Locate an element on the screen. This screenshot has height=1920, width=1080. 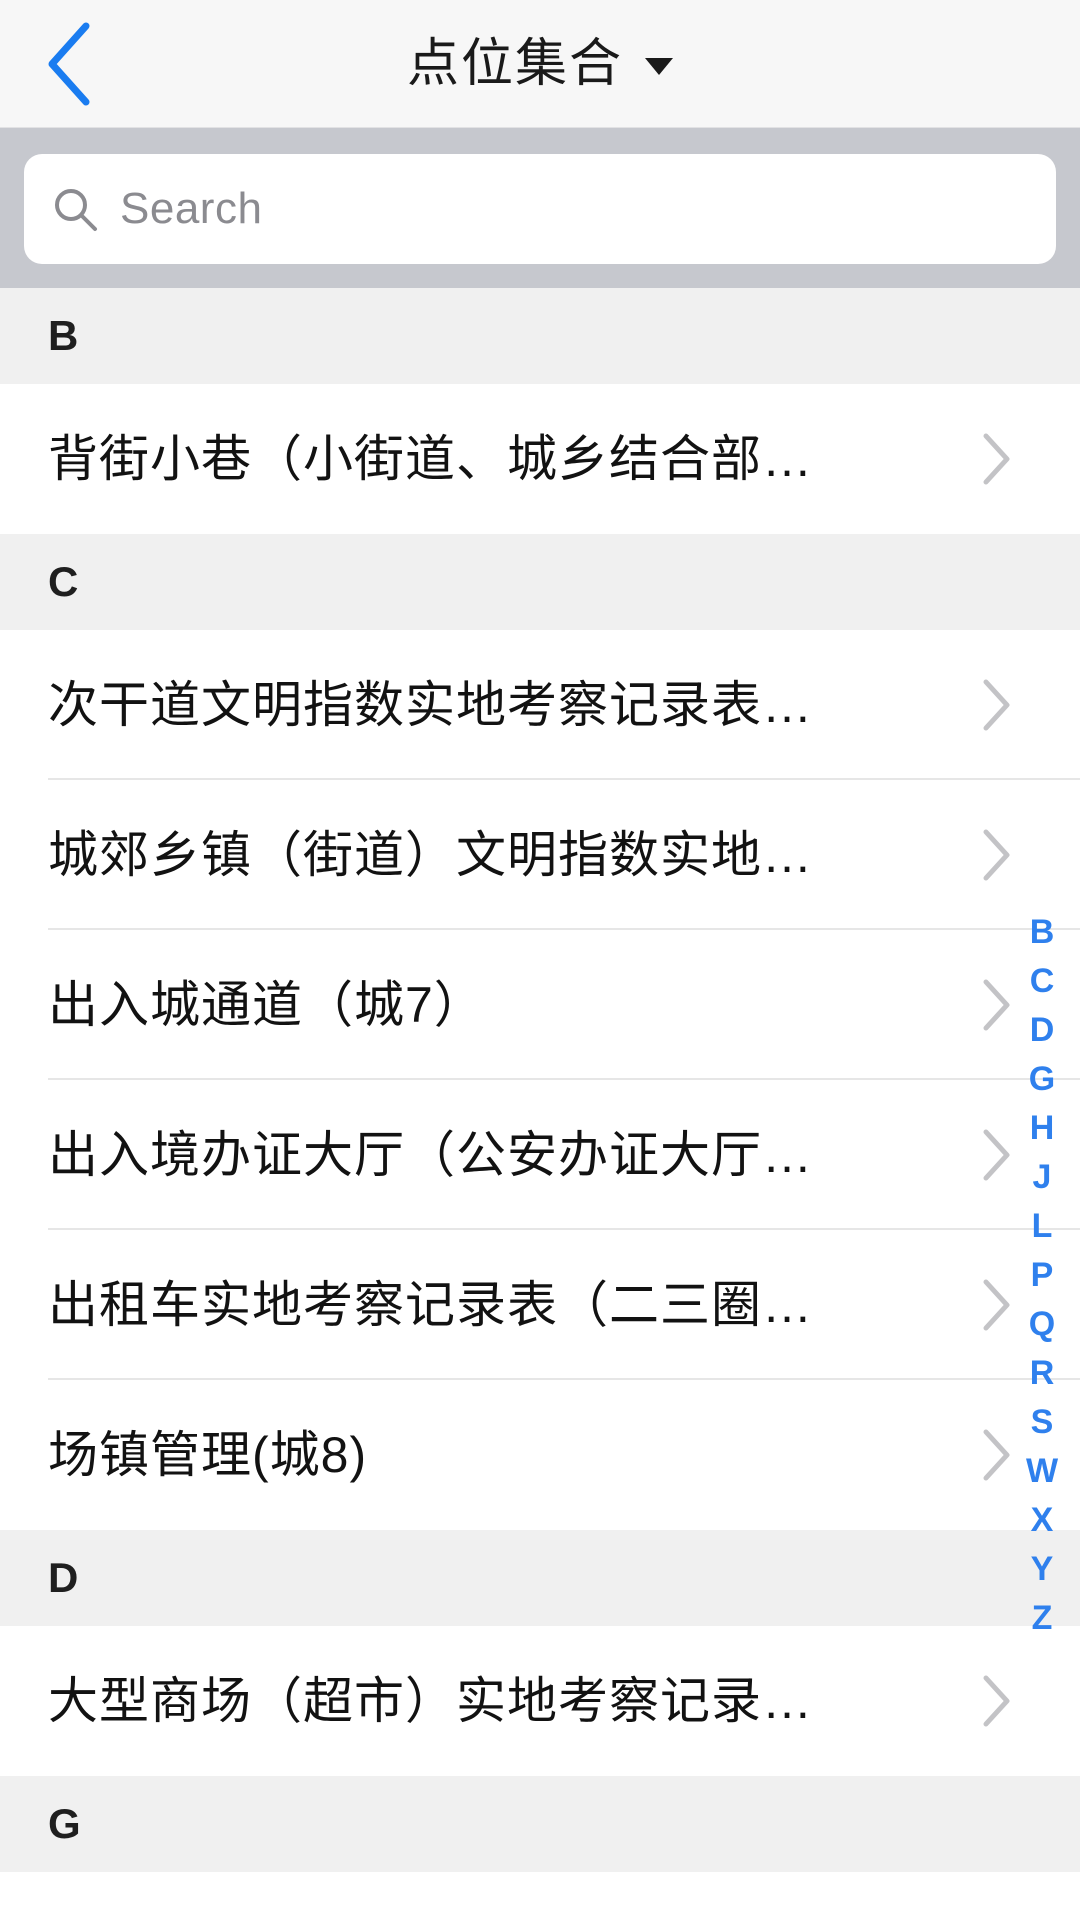
alpha-index-letter-j: J is located at coordinates (1042, 1177).